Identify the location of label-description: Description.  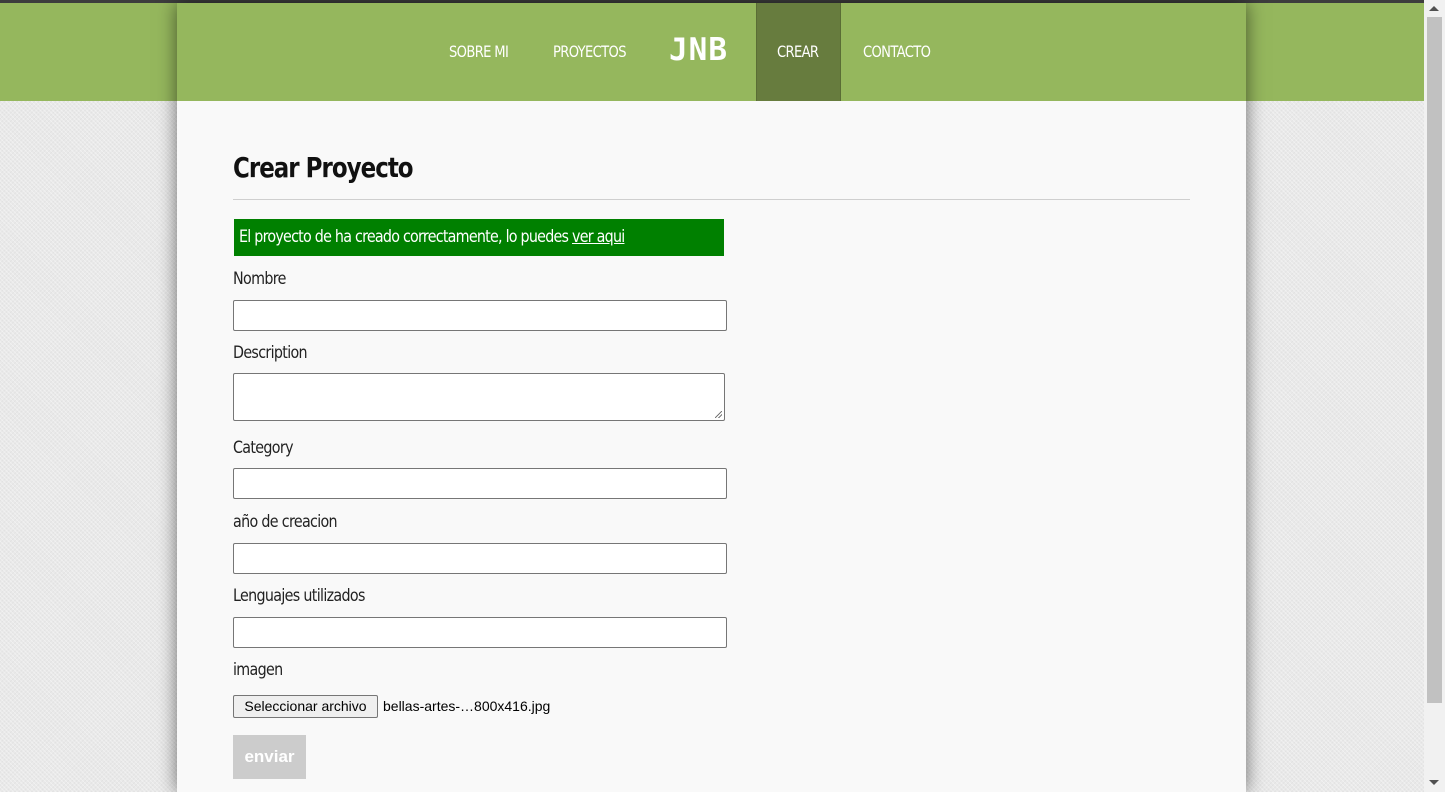
(270, 353).